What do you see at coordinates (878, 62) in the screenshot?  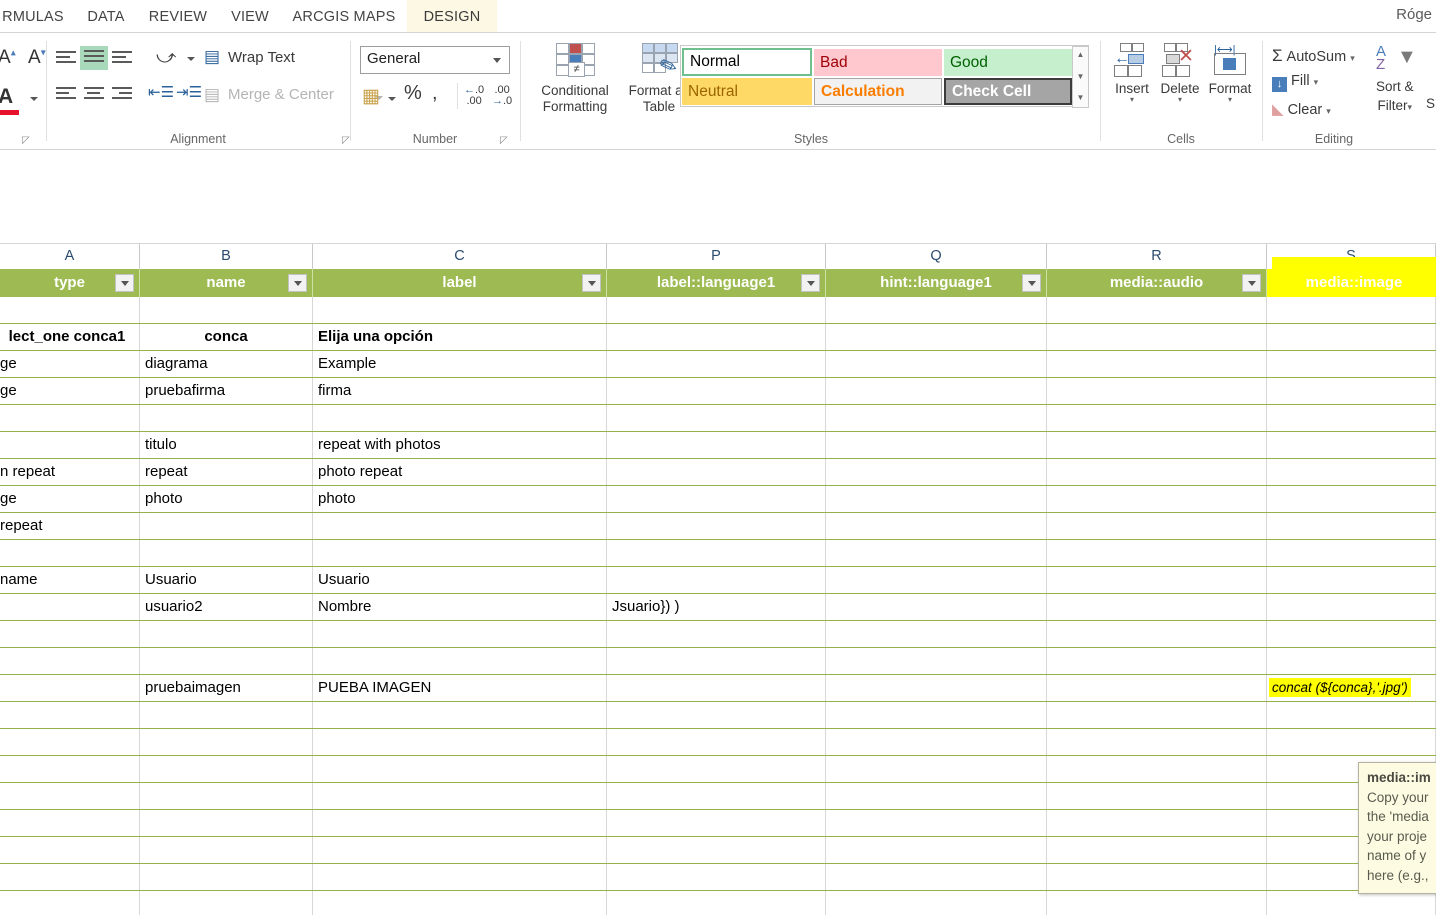 I see `style-bad: Bad` at bounding box center [878, 62].